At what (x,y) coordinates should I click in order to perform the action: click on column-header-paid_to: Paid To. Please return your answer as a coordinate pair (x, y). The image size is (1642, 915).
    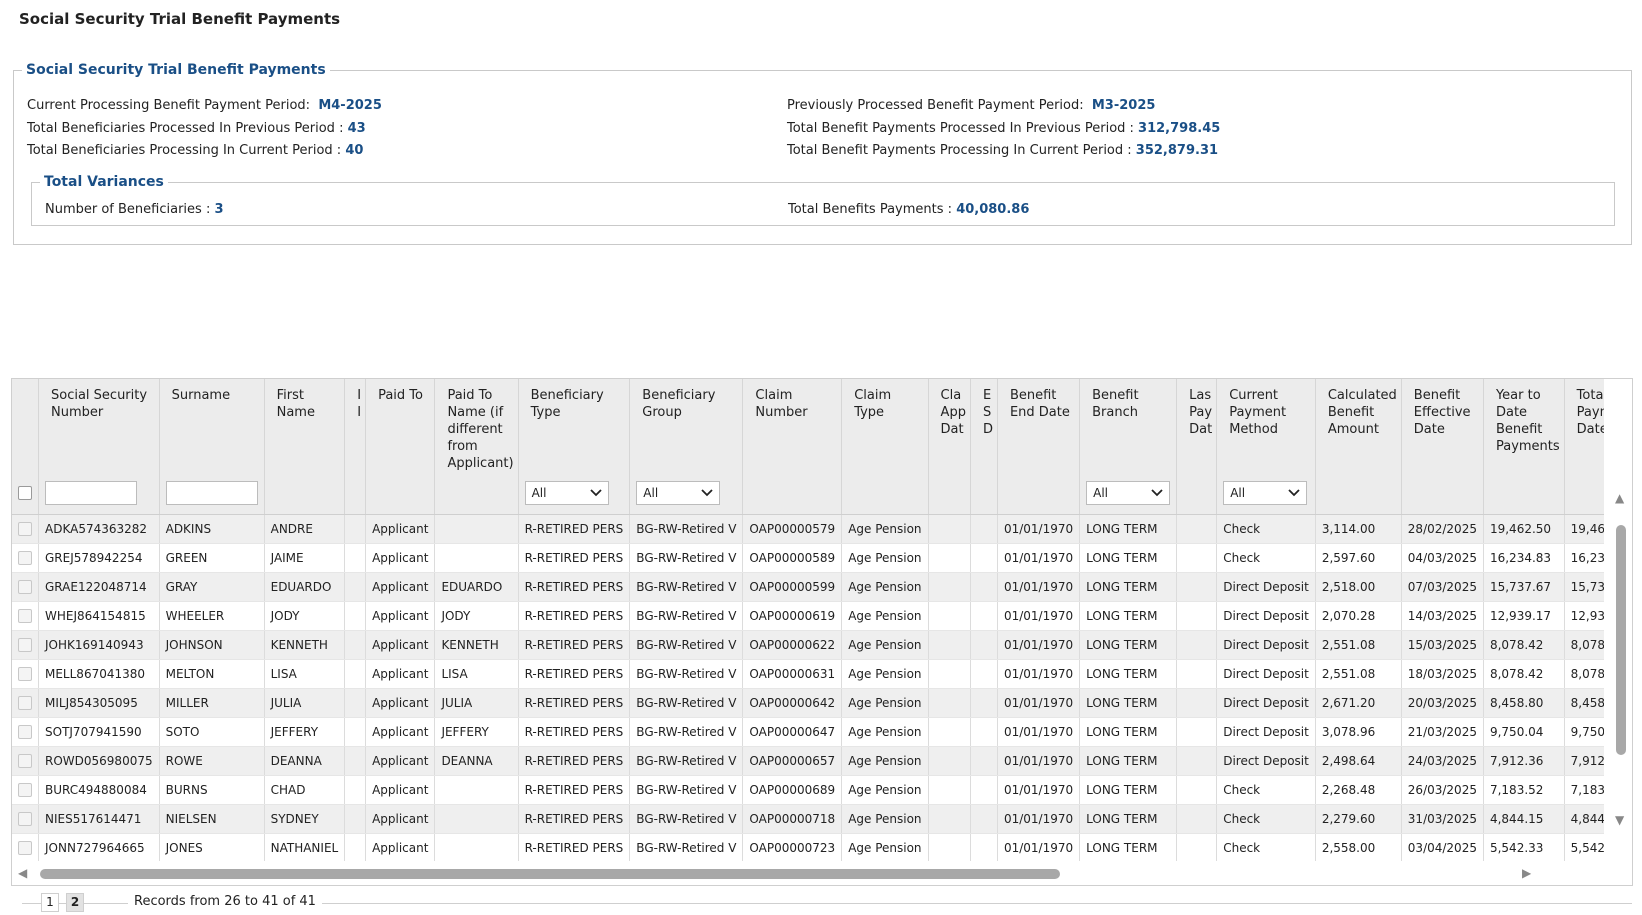
    Looking at the image, I should click on (400, 425).